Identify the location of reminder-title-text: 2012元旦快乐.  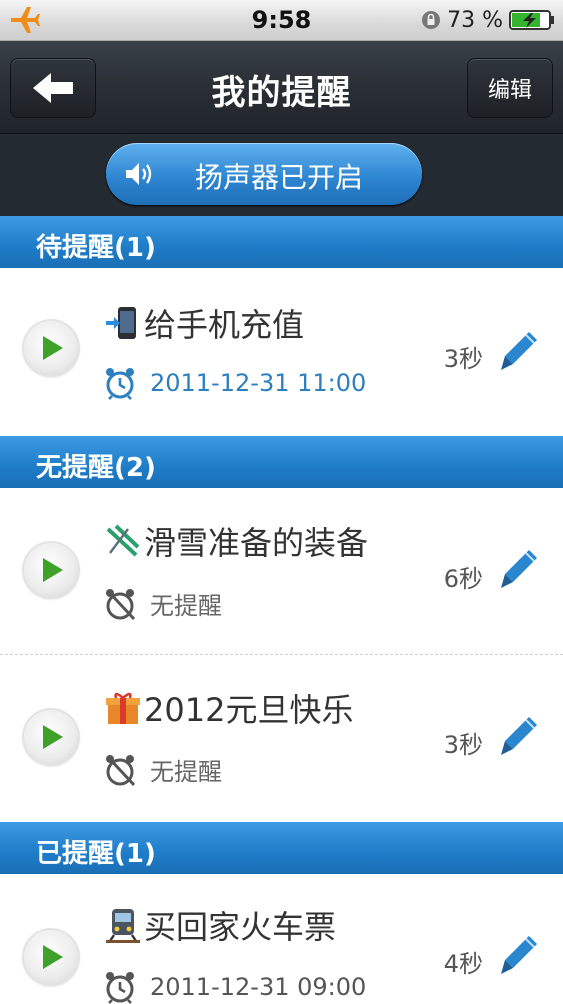
(249, 710).